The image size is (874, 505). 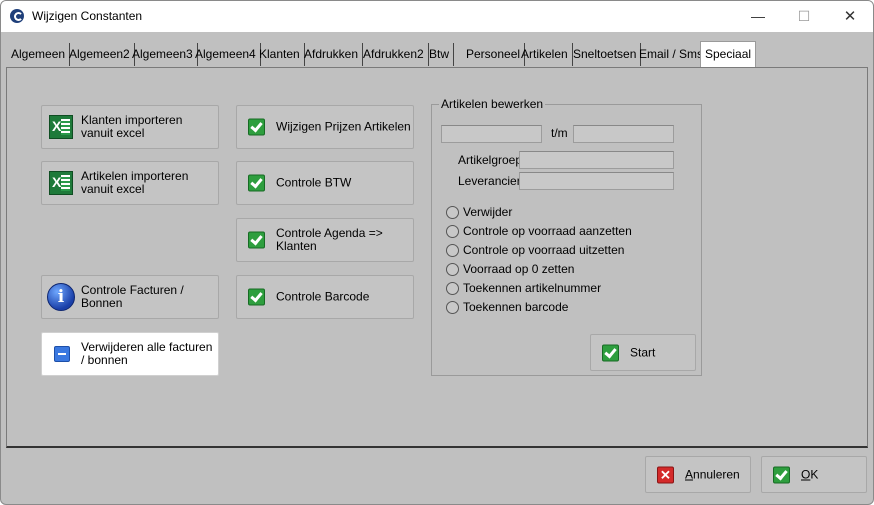 What do you see at coordinates (61, 297) in the screenshot?
I see `info-icon: i` at bounding box center [61, 297].